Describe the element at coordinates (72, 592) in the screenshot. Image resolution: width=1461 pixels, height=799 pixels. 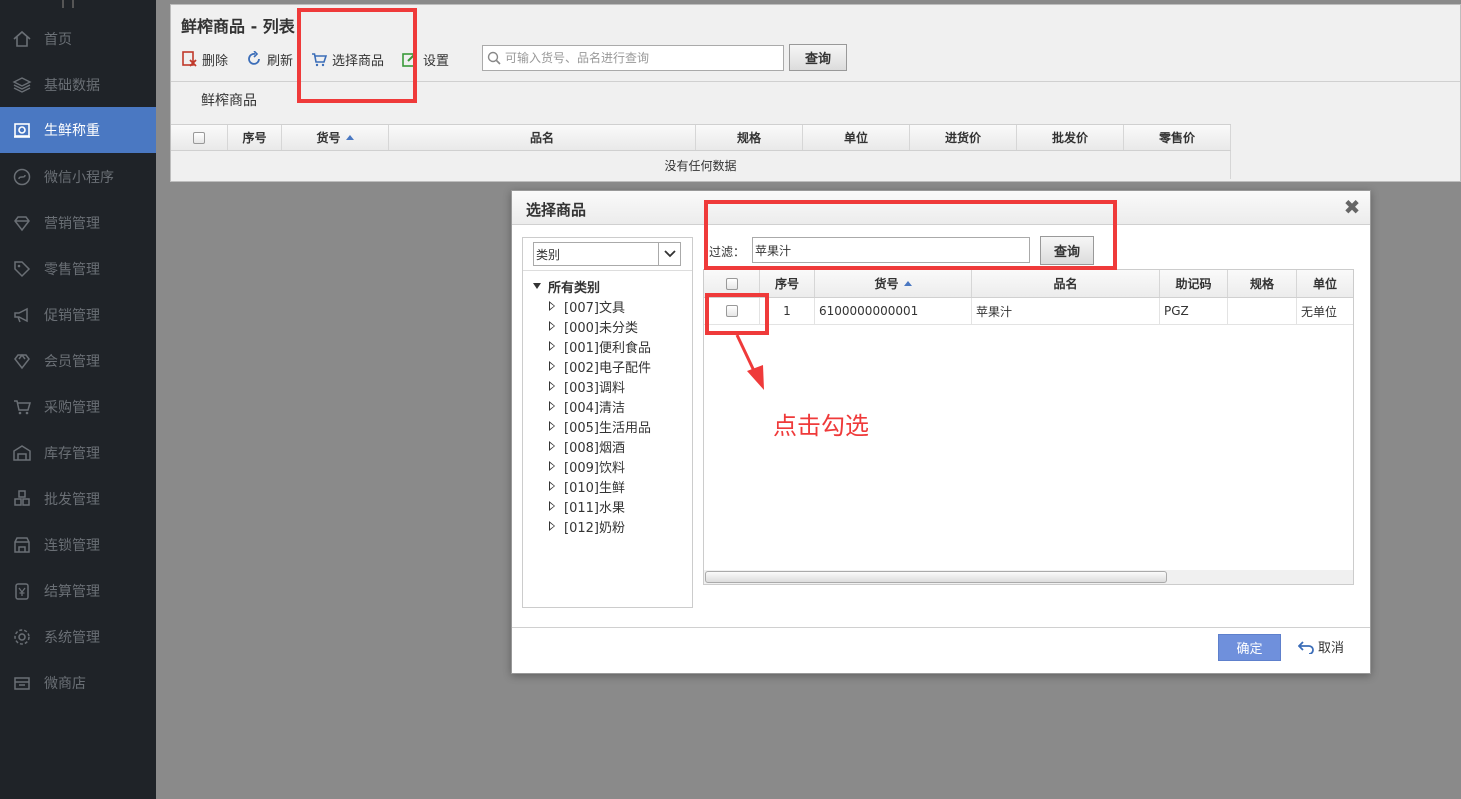
I see `sidebar-item-label: 结算管理` at that location.